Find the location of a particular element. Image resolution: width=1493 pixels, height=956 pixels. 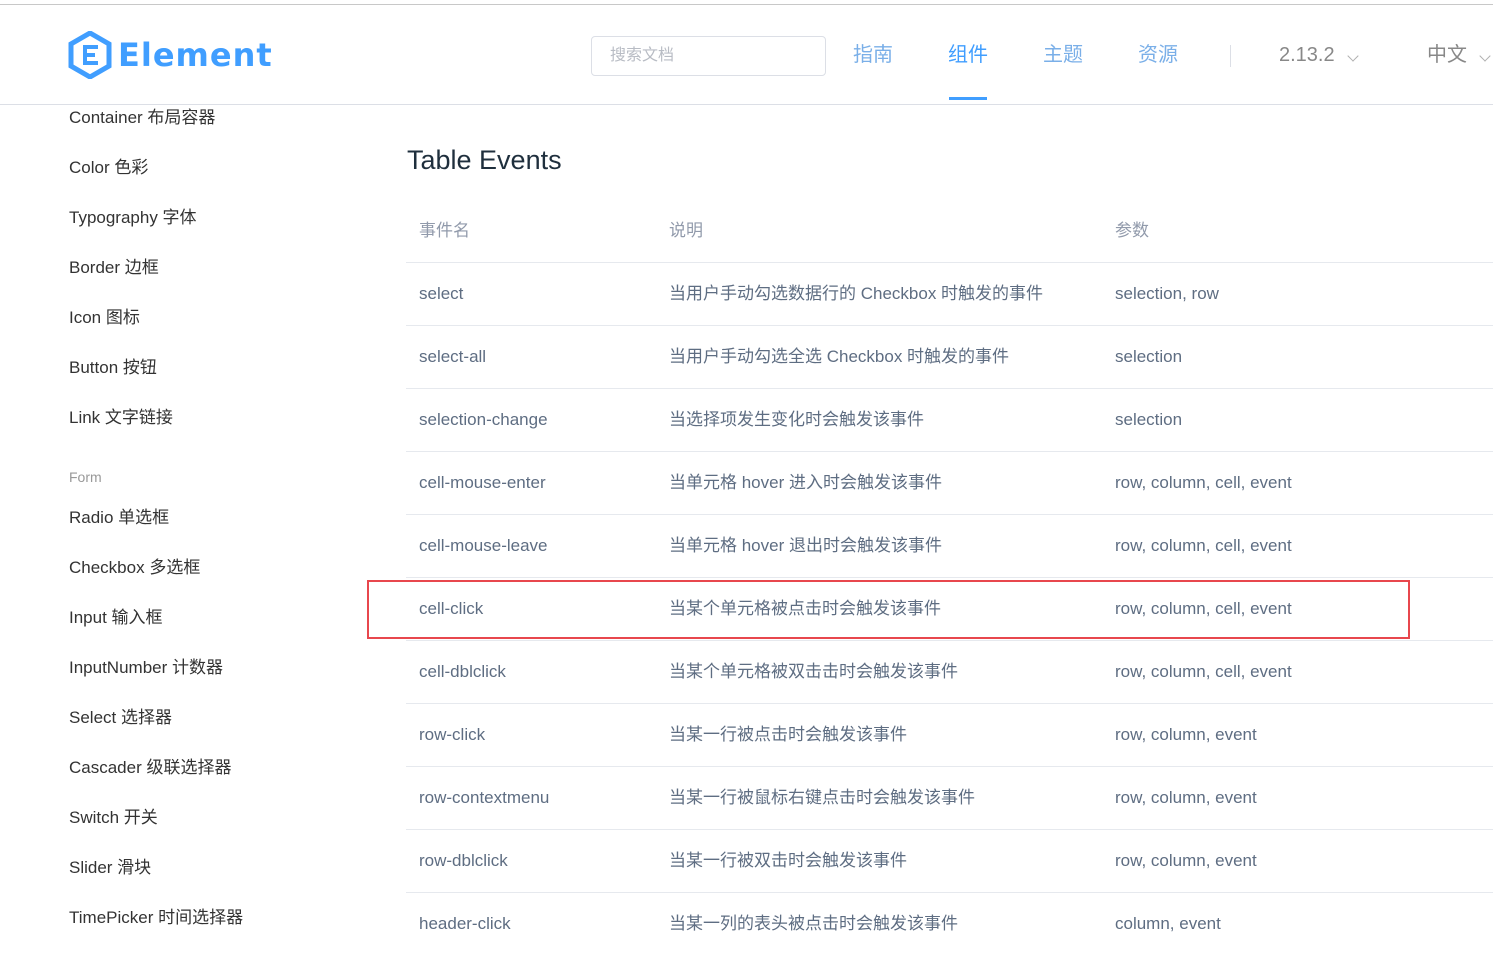

top-header: Element 指南 组件 主题 资源 2.13.2 中文 is located at coordinates (746, 55).